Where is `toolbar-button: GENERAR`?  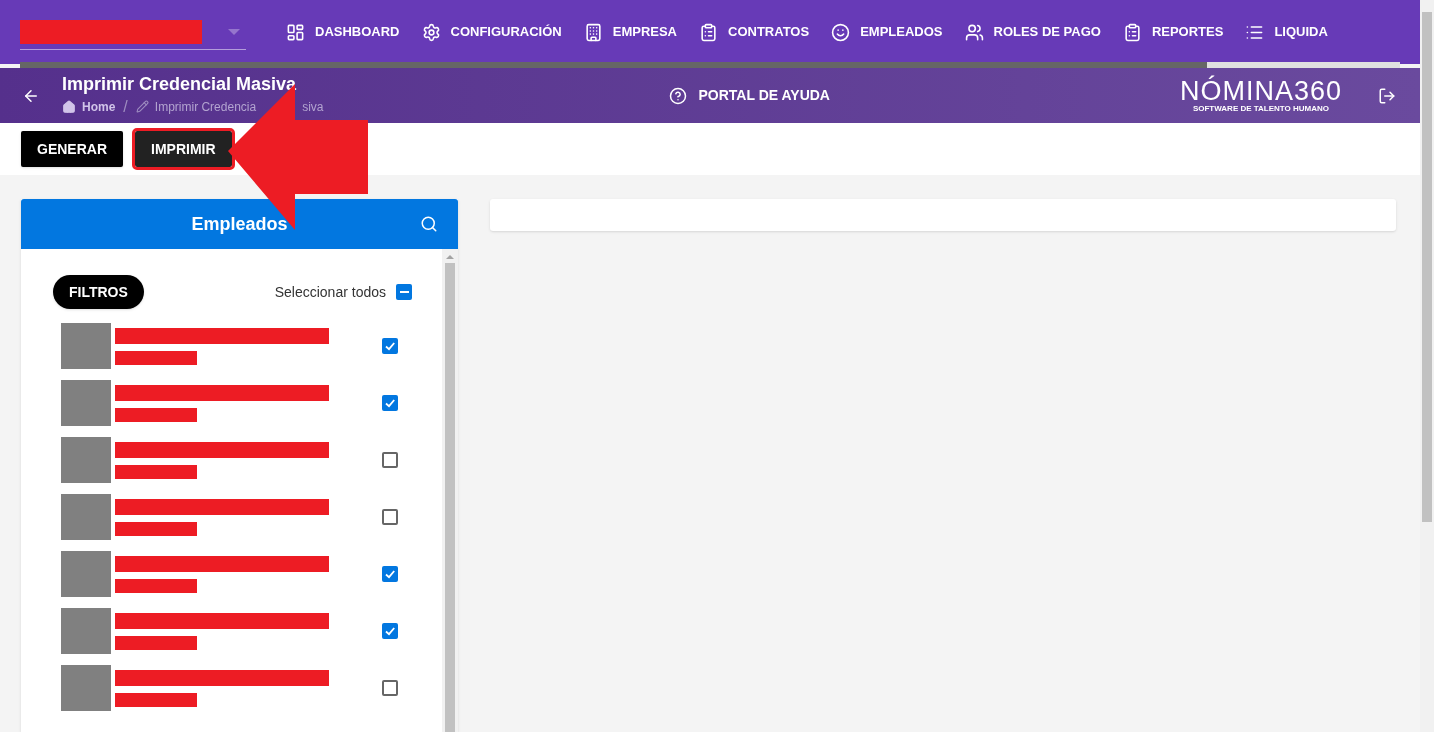
toolbar-button: GENERAR is located at coordinates (72, 149).